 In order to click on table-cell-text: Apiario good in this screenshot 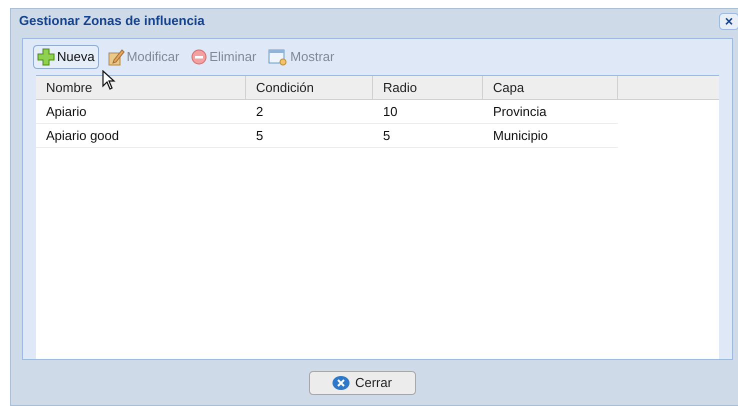, I will do `click(82, 135)`.